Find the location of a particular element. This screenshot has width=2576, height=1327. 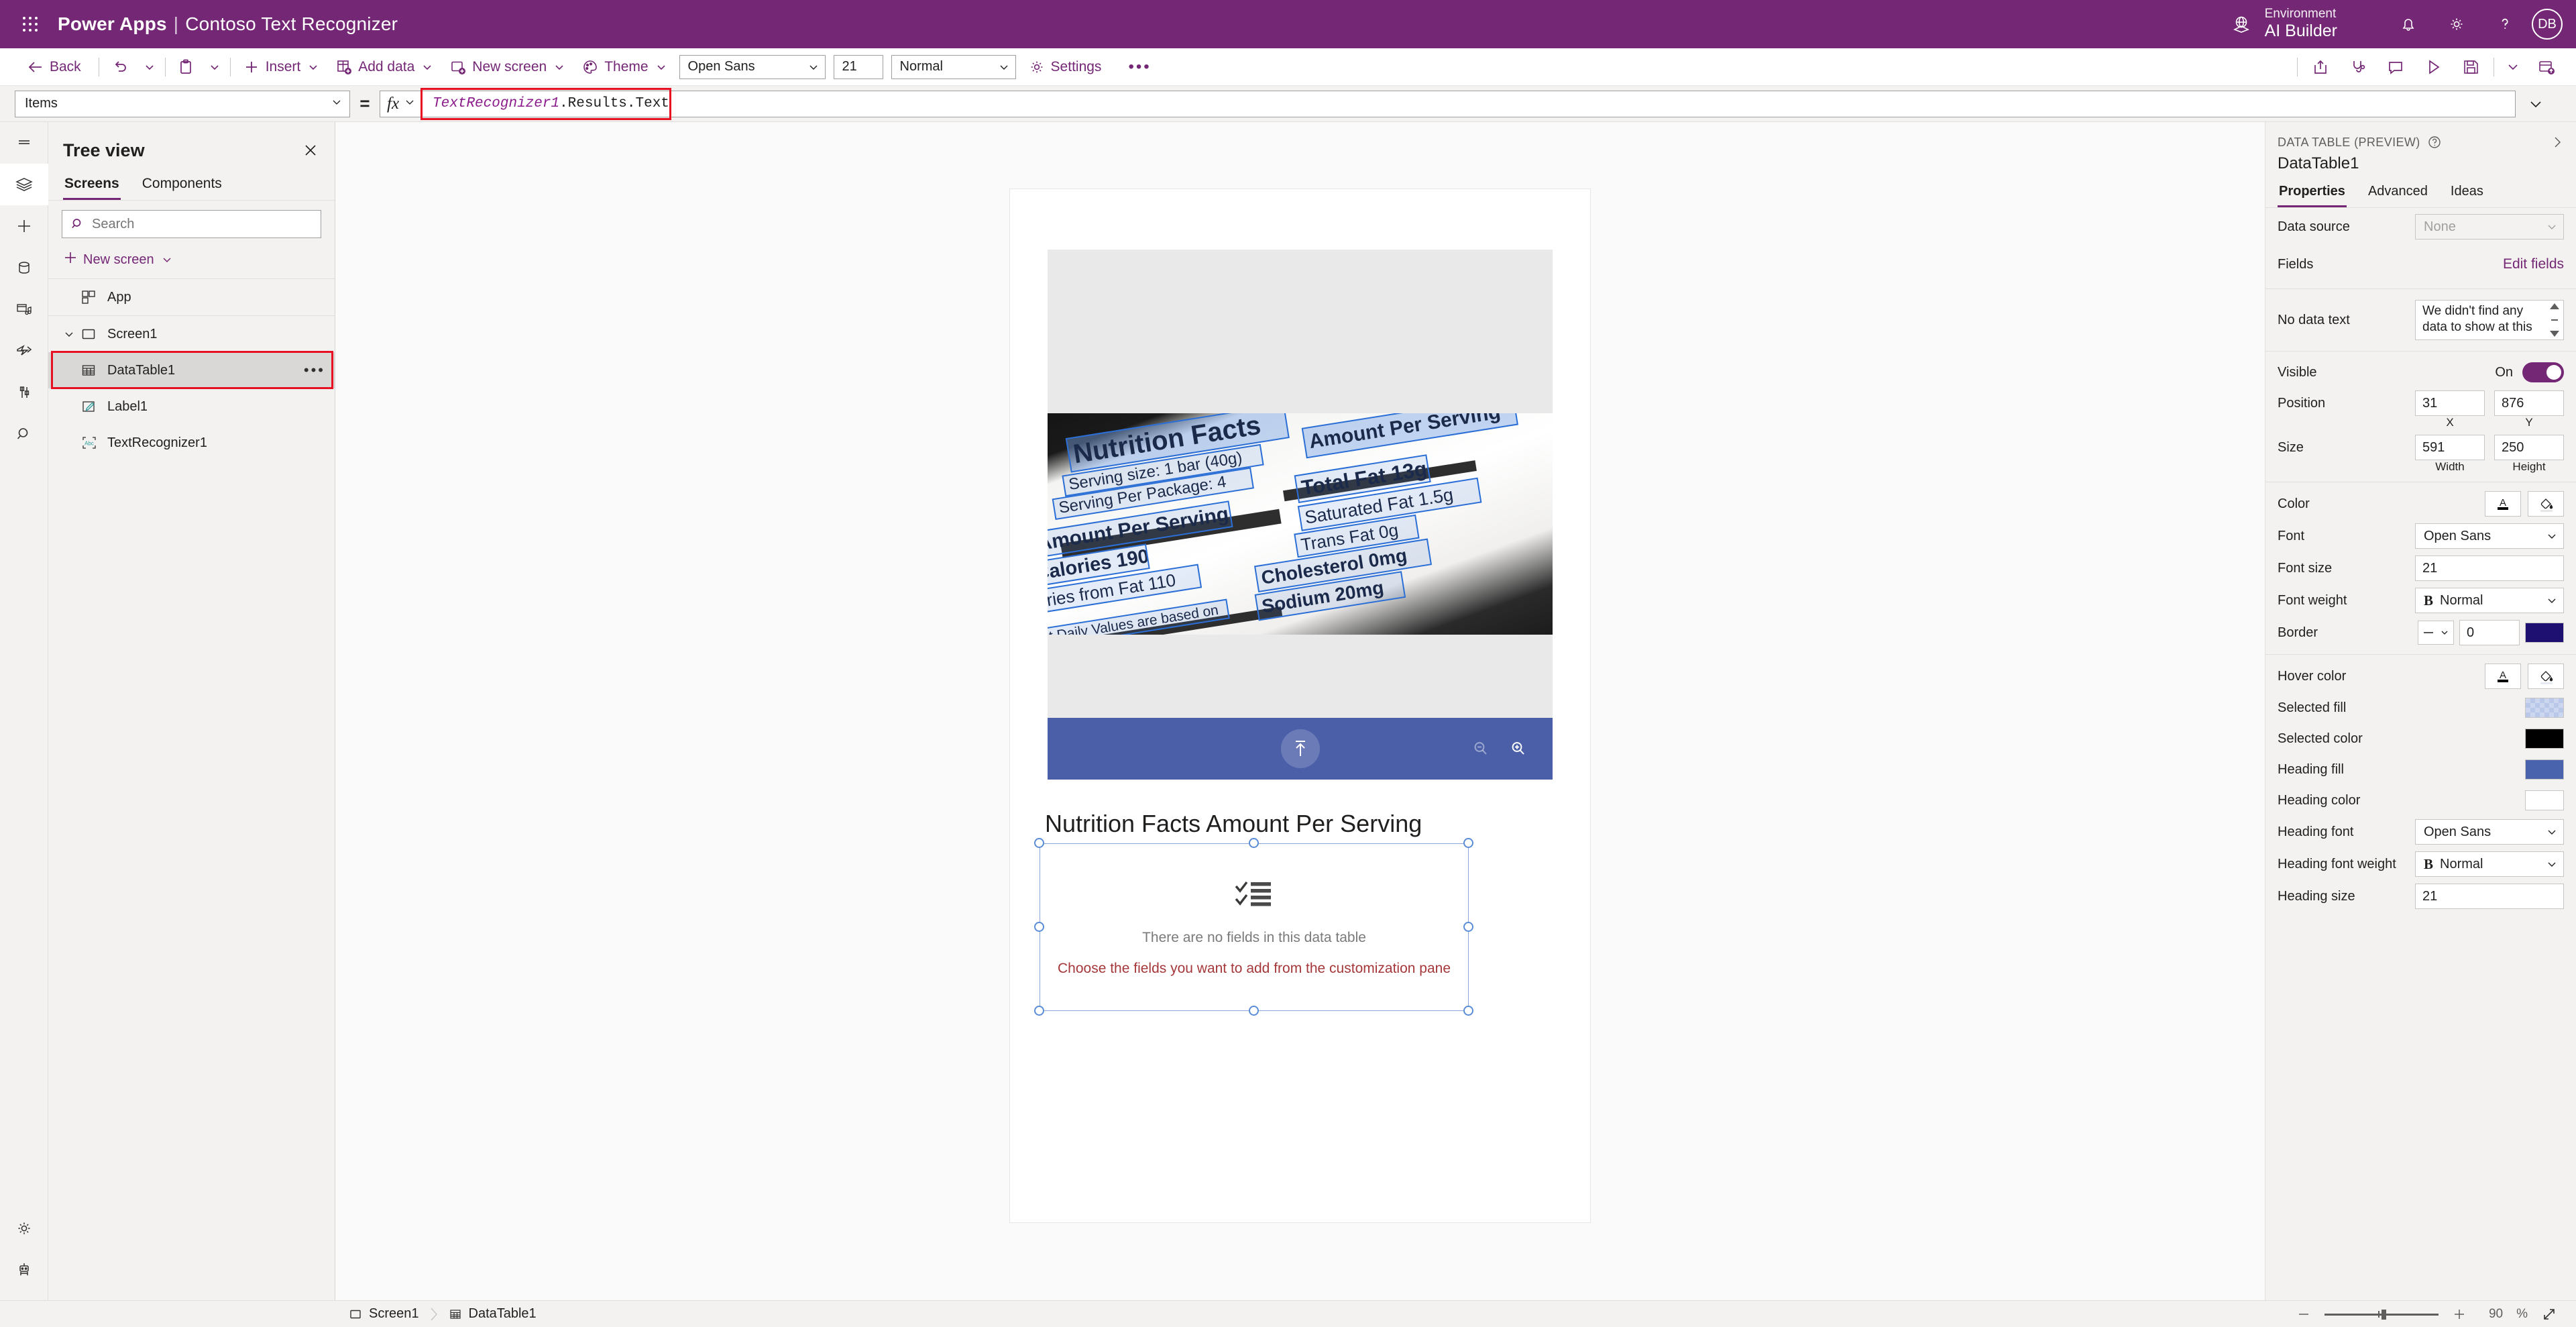

formula-input: TextRecognizer1 .Results.Text is located at coordinates (1469, 103).